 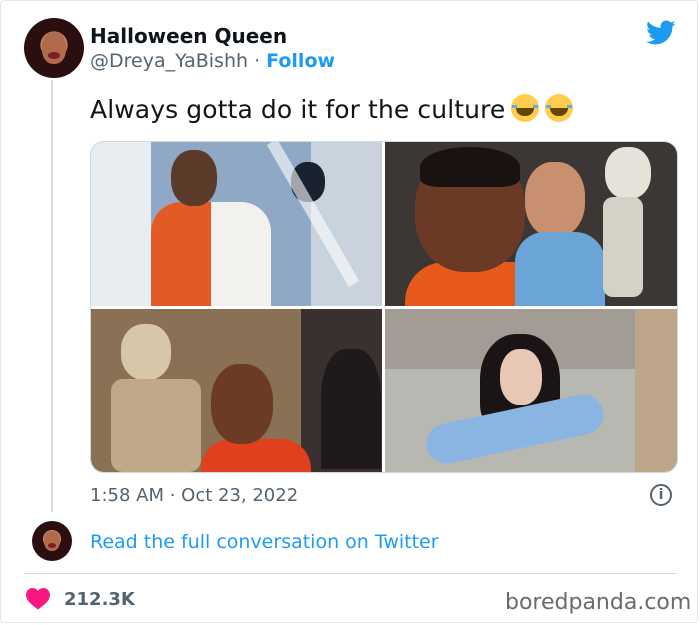 I want to click on thread-line, so click(x=52, y=296).